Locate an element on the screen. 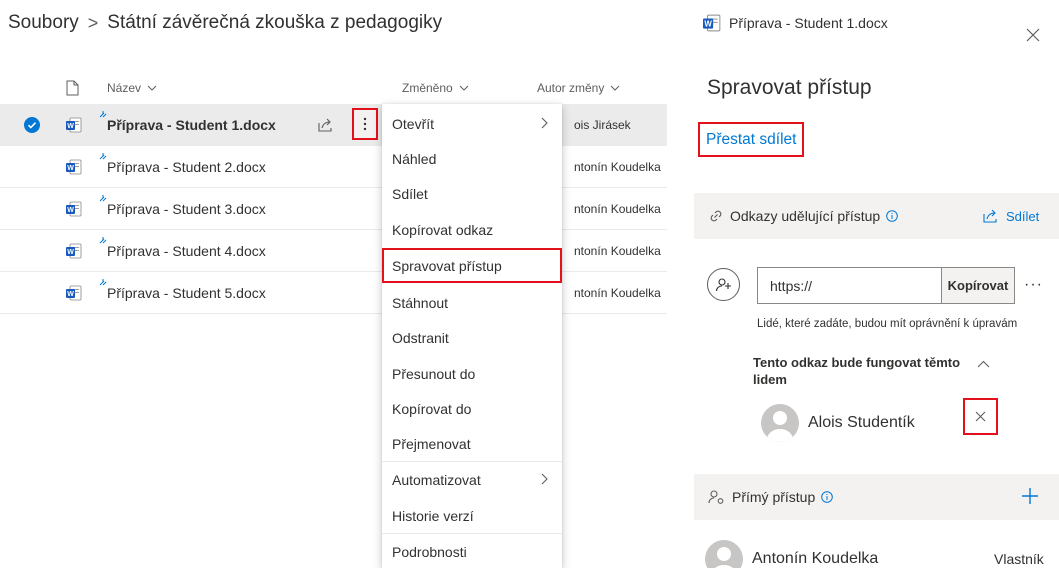  remove-person-button is located at coordinates (980, 416).